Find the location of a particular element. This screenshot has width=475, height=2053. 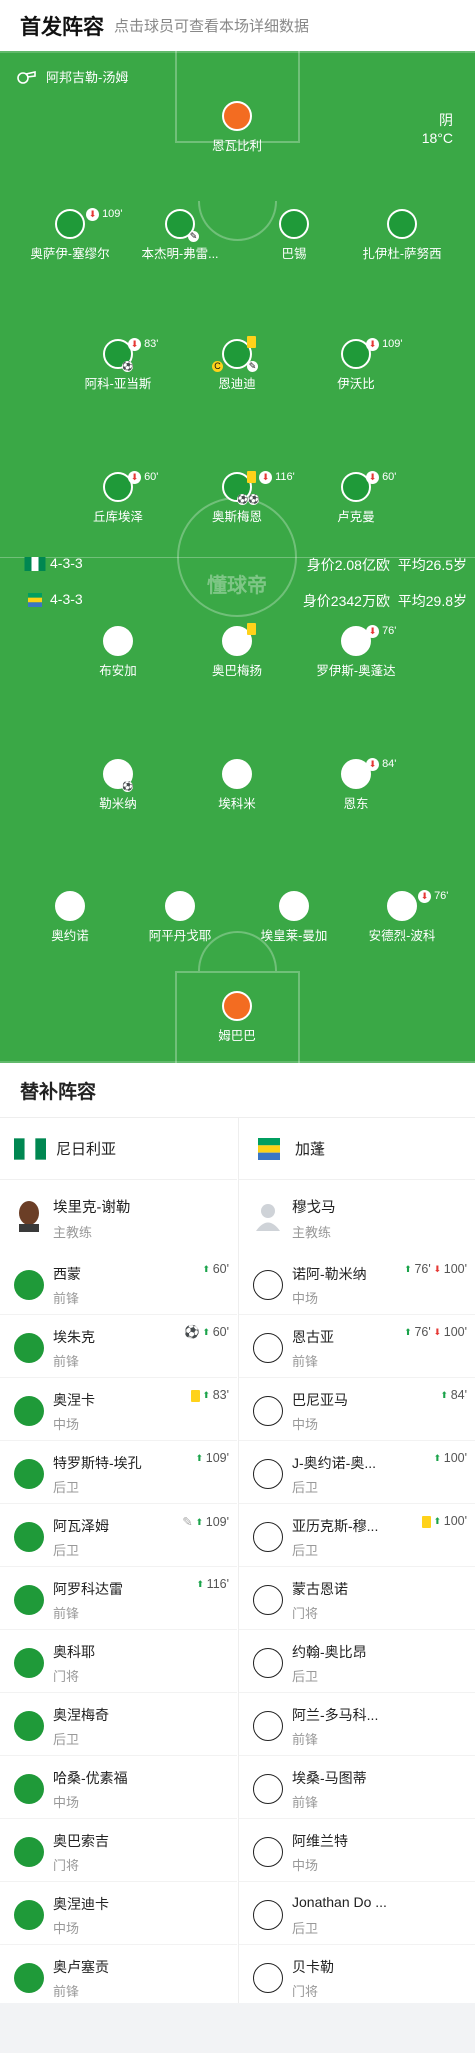

sub-out-icon: ⬇ is located at coordinates (424, 896).